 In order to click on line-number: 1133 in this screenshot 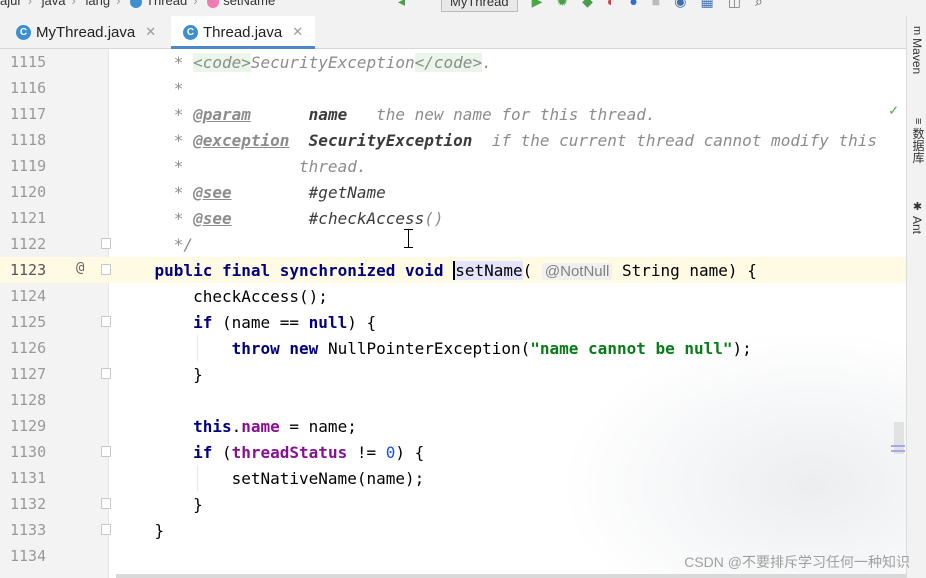, I will do `click(28, 530)`.